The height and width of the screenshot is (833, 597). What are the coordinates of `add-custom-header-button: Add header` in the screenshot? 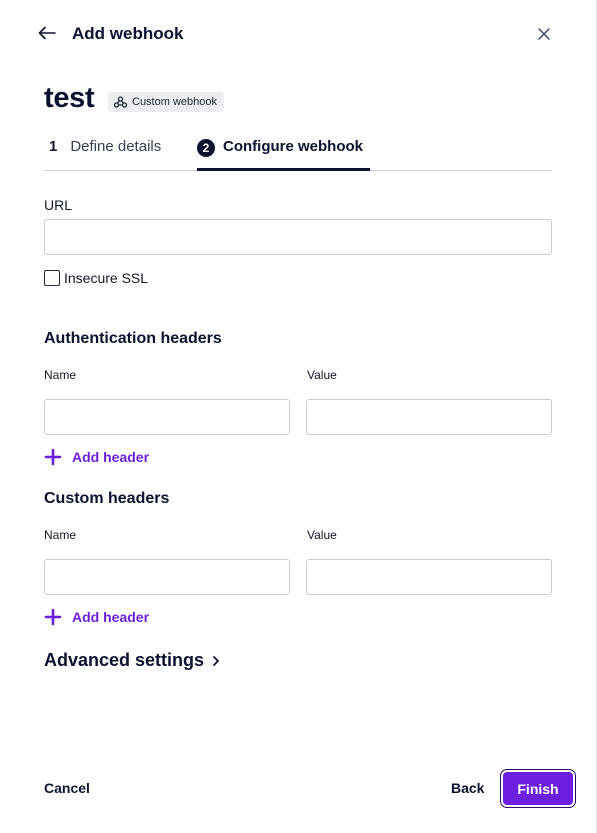 It's located at (96, 617).